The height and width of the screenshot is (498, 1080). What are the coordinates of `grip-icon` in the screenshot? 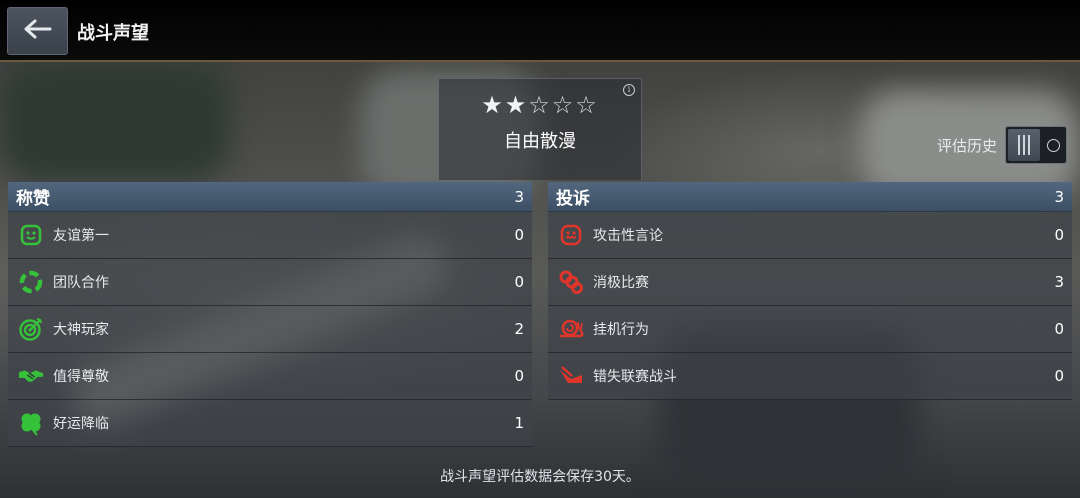 It's located at (1024, 145).